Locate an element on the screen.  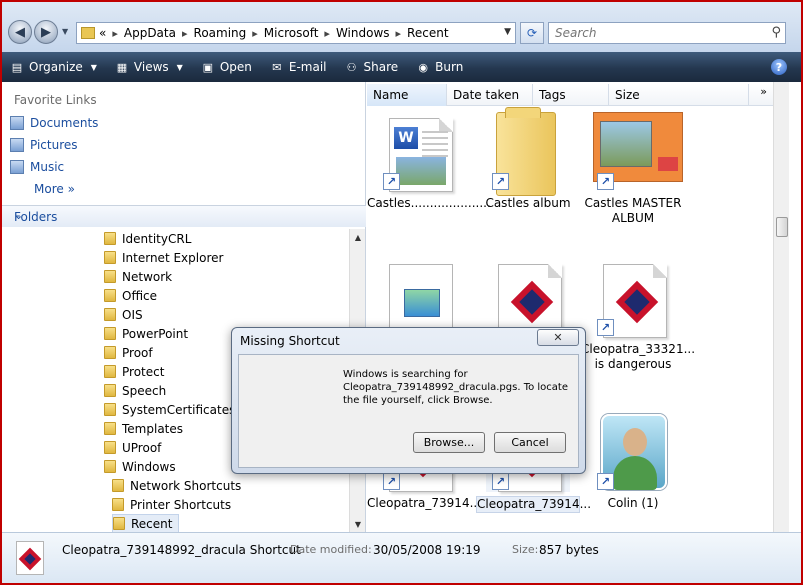
open-button: ▣ Open is located at coordinates (226, 67).